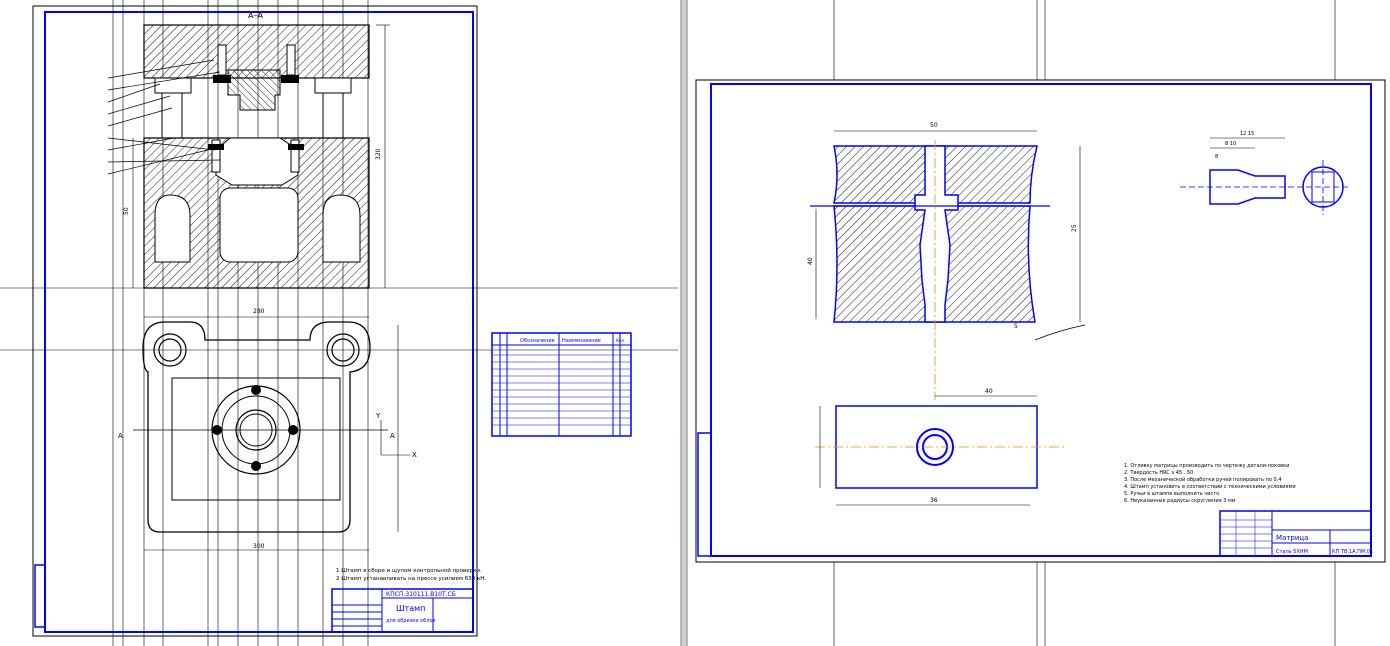 This screenshot has width=1390, height=646. Describe the element at coordinates (378, 416) in the screenshot. I see `axis-y-label: Y` at that location.